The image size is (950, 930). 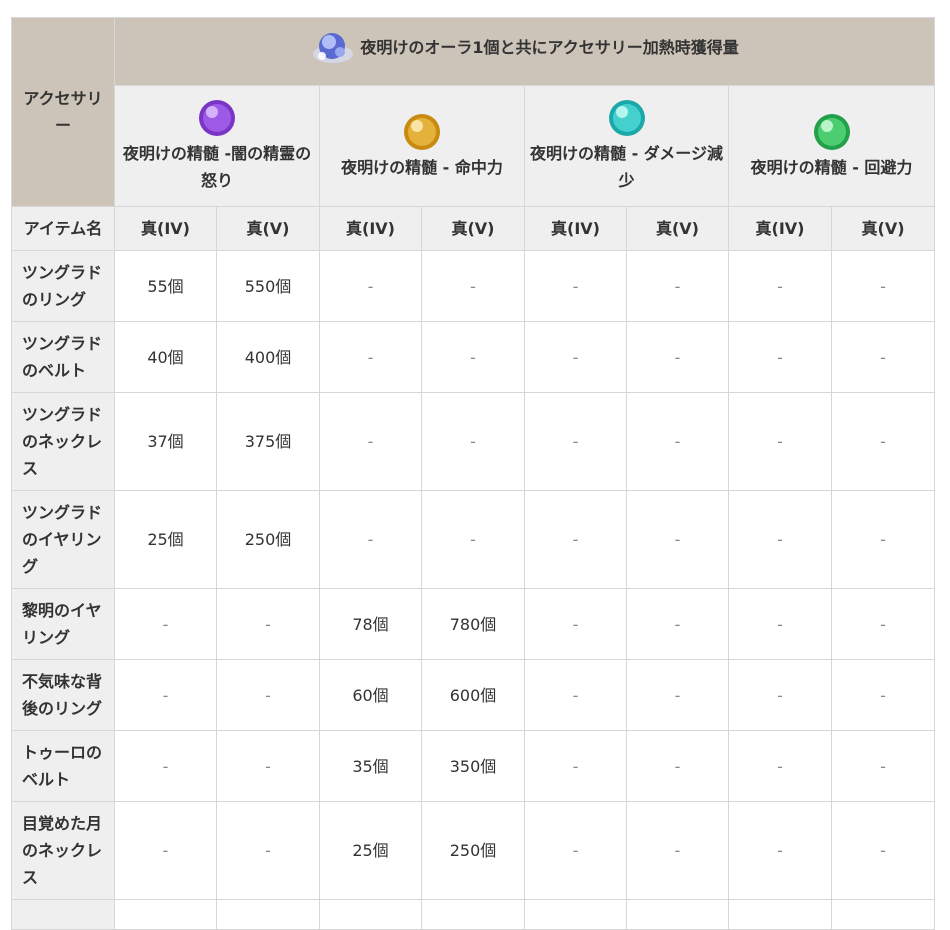 I want to click on value-cell: 78個, so click(x=370, y=624).